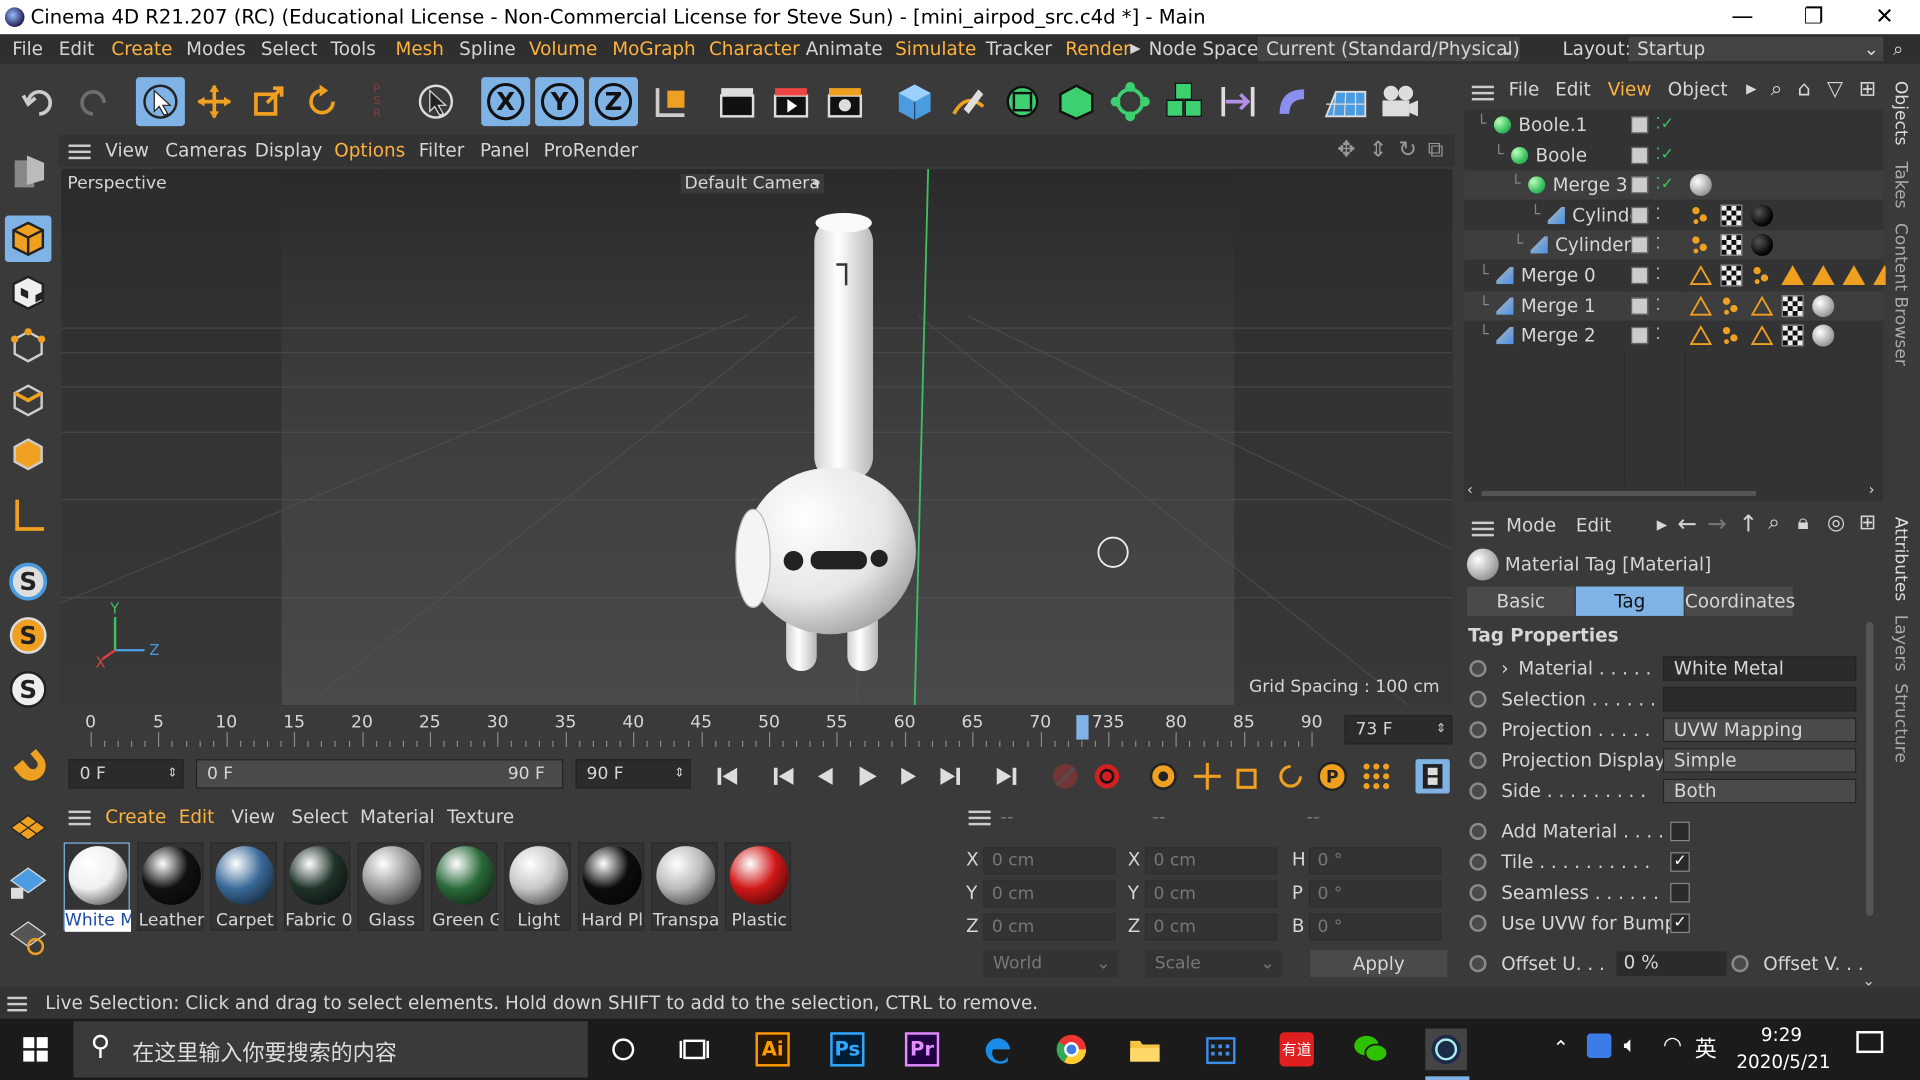 The image size is (1920, 1080). What do you see at coordinates (1558, 335) in the screenshot?
I see `object-name: Merge 2` at bounding box center [1558, 335].